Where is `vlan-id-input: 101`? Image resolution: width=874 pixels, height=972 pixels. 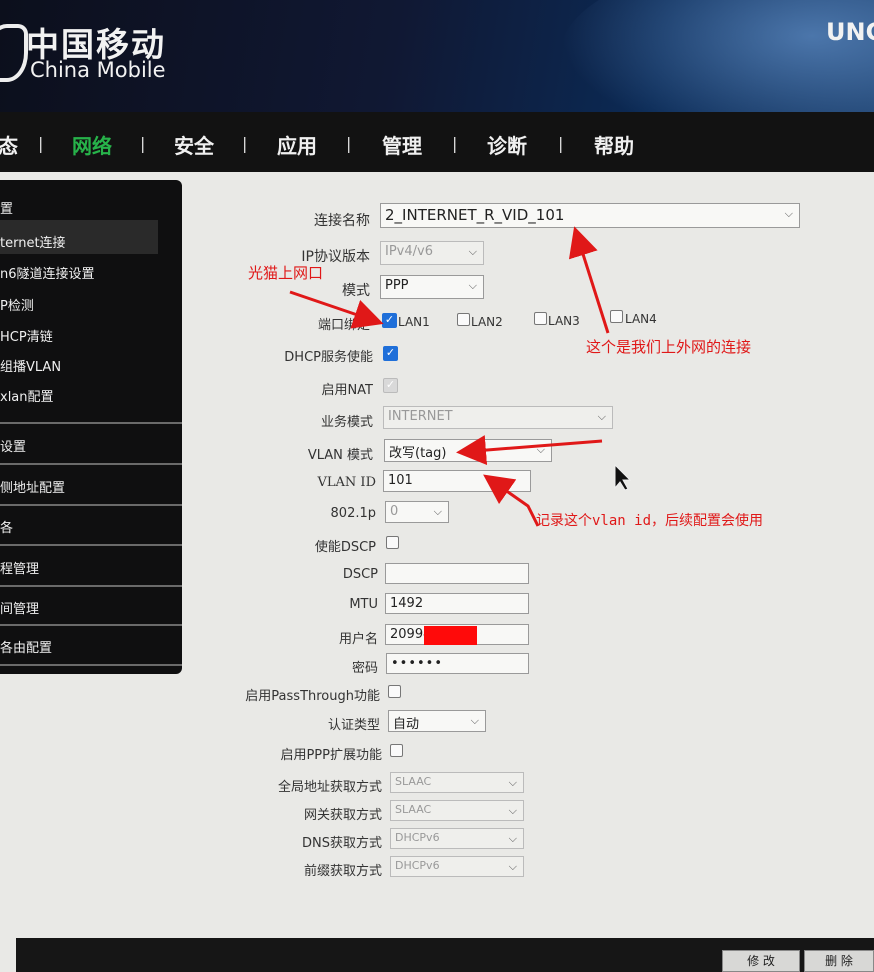
vlan-id-input: 101 is located at coordinates (457, 481).